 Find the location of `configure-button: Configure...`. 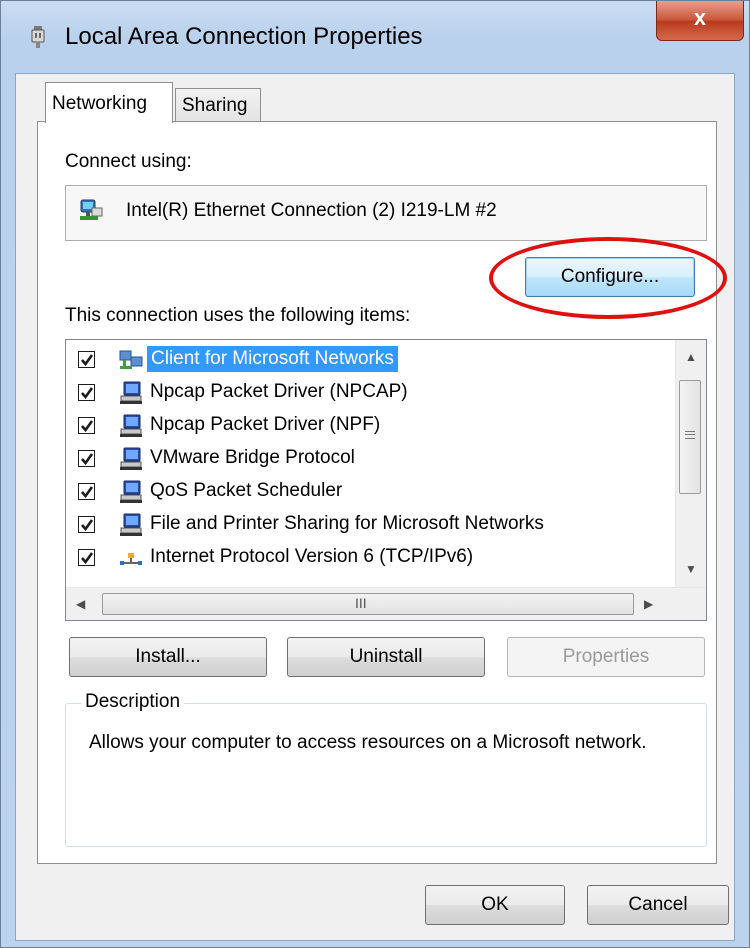

configure-button: Configure... is located at coordinates (610, 277).